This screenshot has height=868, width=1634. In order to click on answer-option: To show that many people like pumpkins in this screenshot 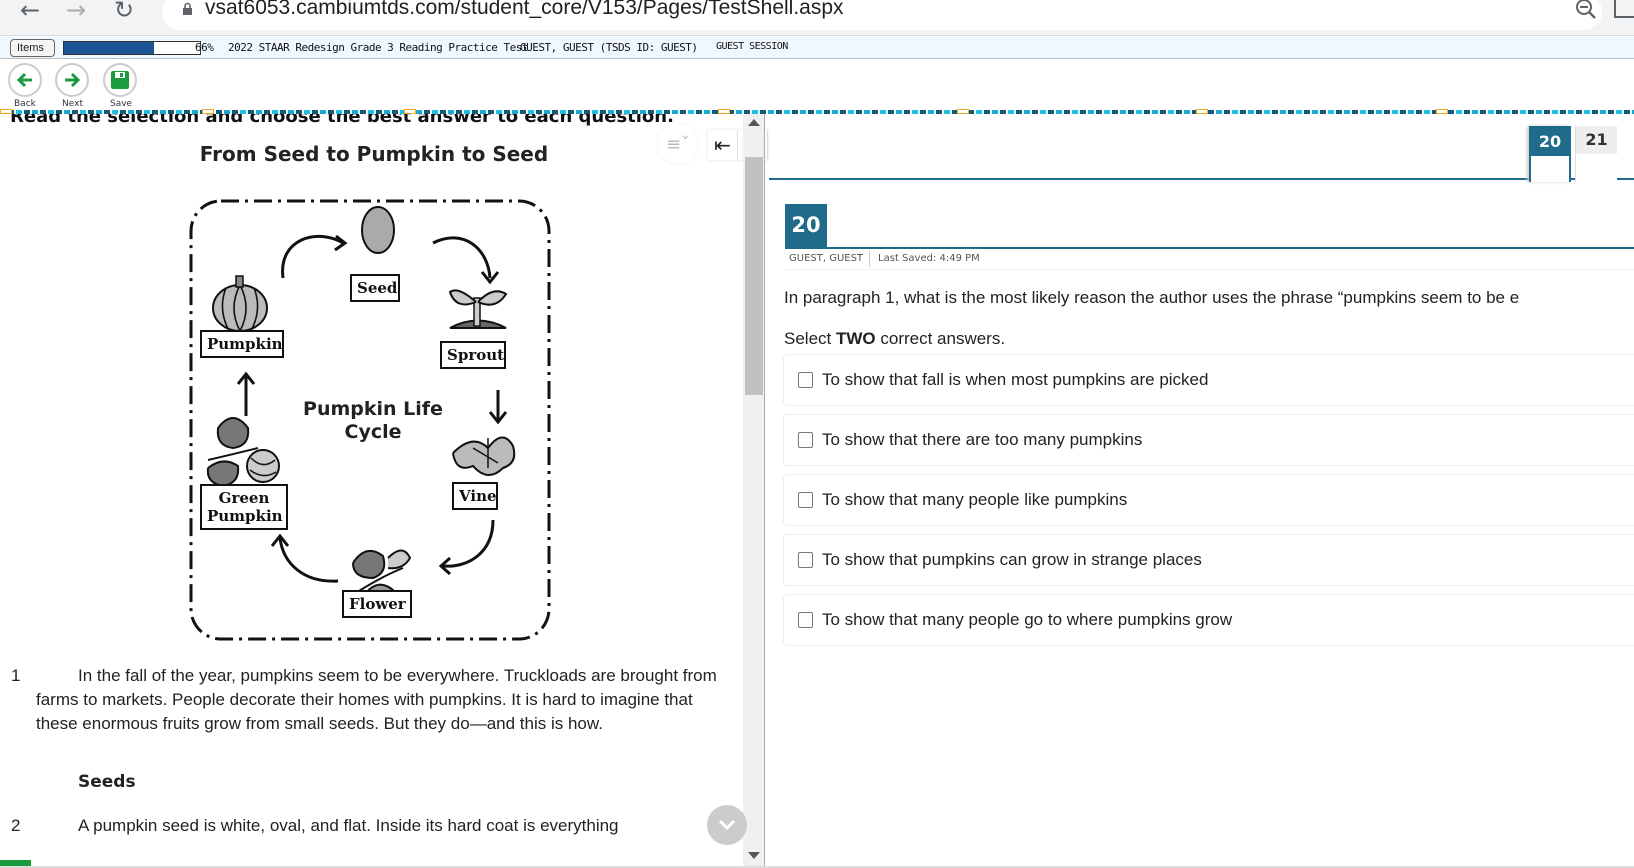, I will do `click(1208, 500)`.